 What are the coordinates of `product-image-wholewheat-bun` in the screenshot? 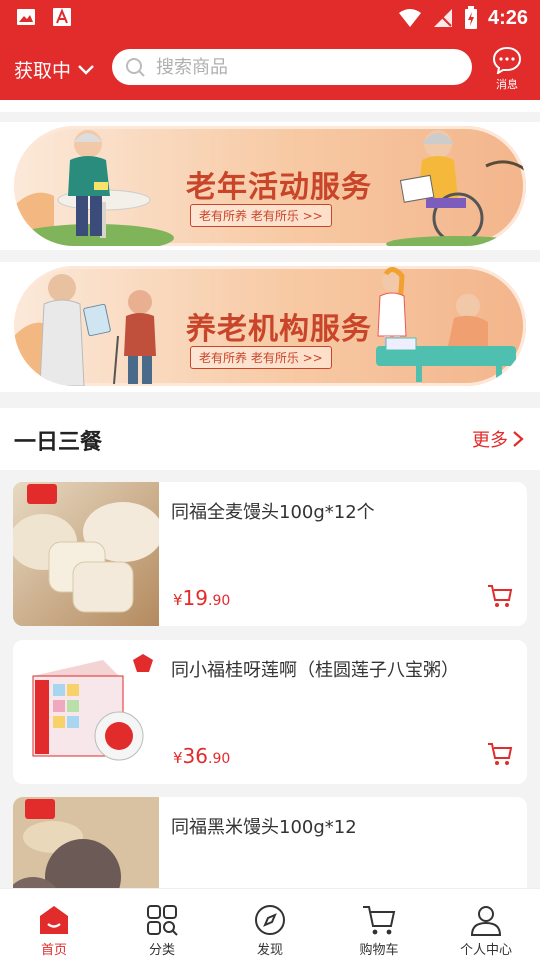 It's located at (86, 554).